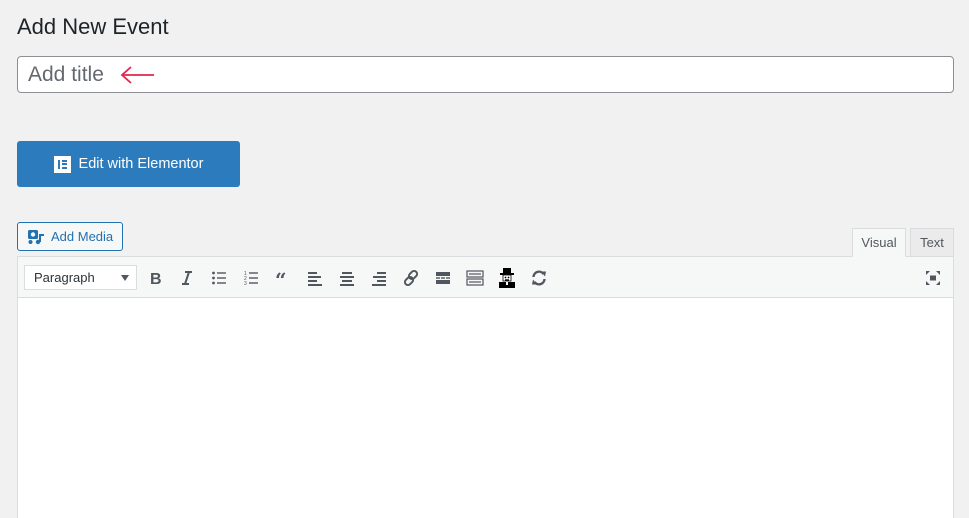  I want to click on numbered-list-button: 1 2 3, so click(251, 278).